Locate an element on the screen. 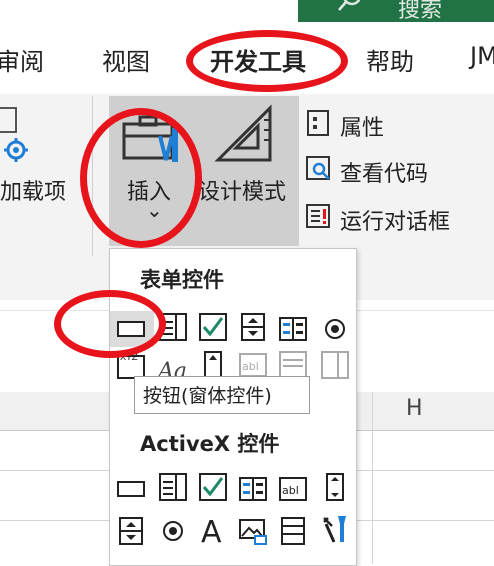 Image resolution: width=494 pixels, height=566 pixels. more-controls-icon is located at coordinates (335, 529).